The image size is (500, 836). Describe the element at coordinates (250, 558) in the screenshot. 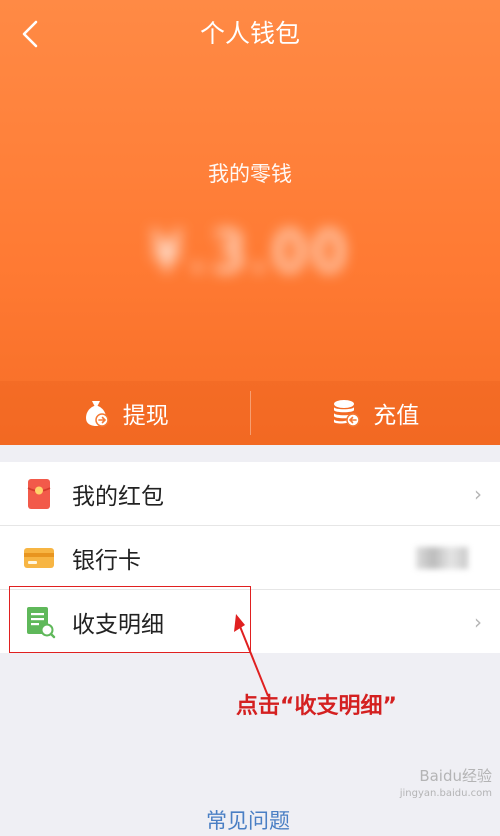

I see `menu-item-bank-card: 银行卡` at that location.